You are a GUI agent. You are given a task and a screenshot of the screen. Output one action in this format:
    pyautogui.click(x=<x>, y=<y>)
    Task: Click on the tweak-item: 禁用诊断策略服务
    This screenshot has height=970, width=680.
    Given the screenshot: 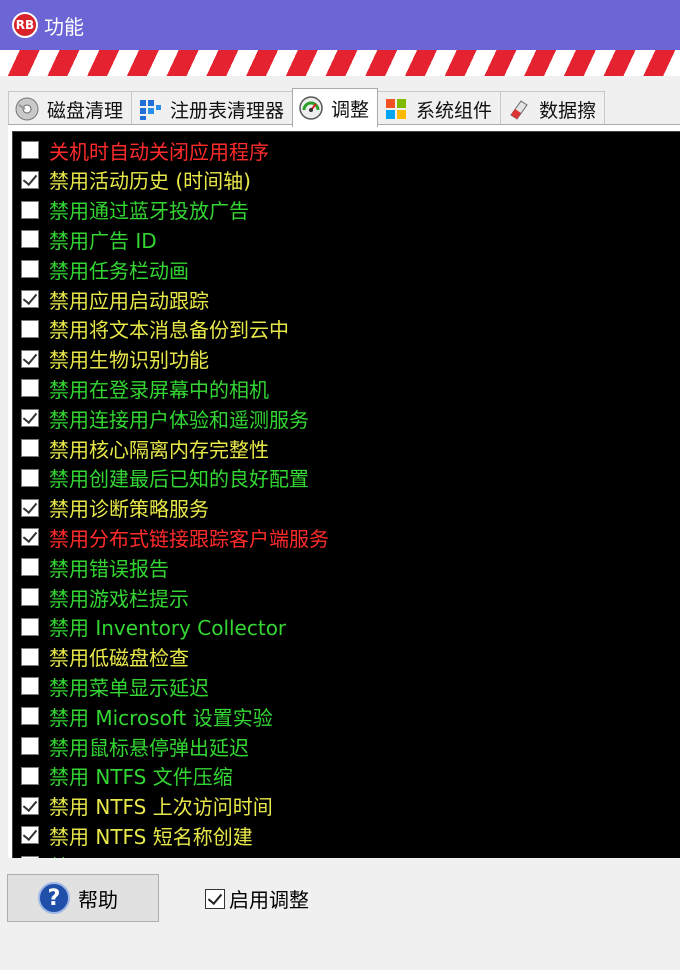 What is the action you would take?
    pyautogui.click(x=343, y=508)
    